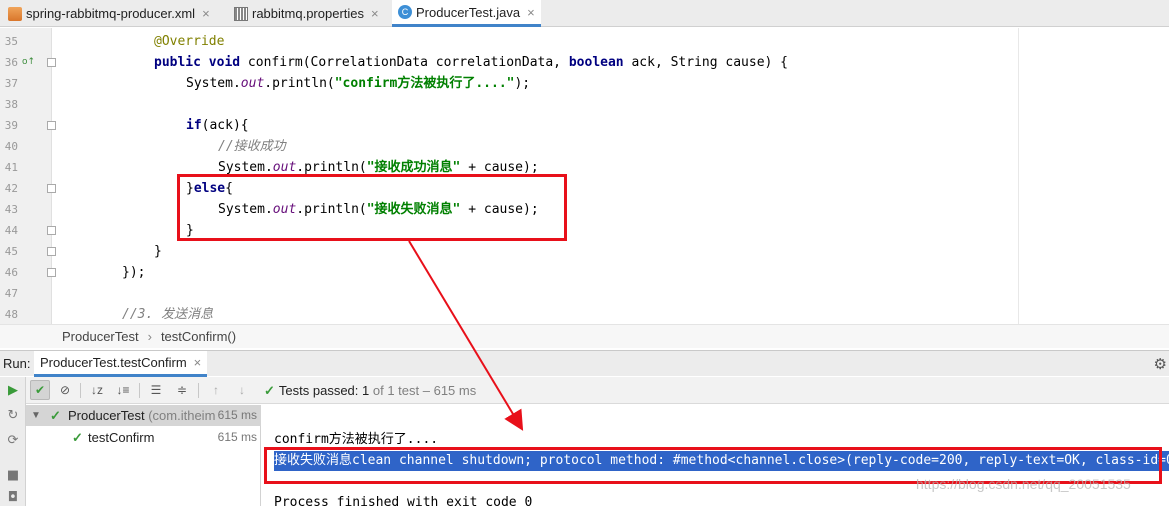  Describe the element at coordinates (466, 335) in the screenshot. I see `annotation-arrow` at that location.